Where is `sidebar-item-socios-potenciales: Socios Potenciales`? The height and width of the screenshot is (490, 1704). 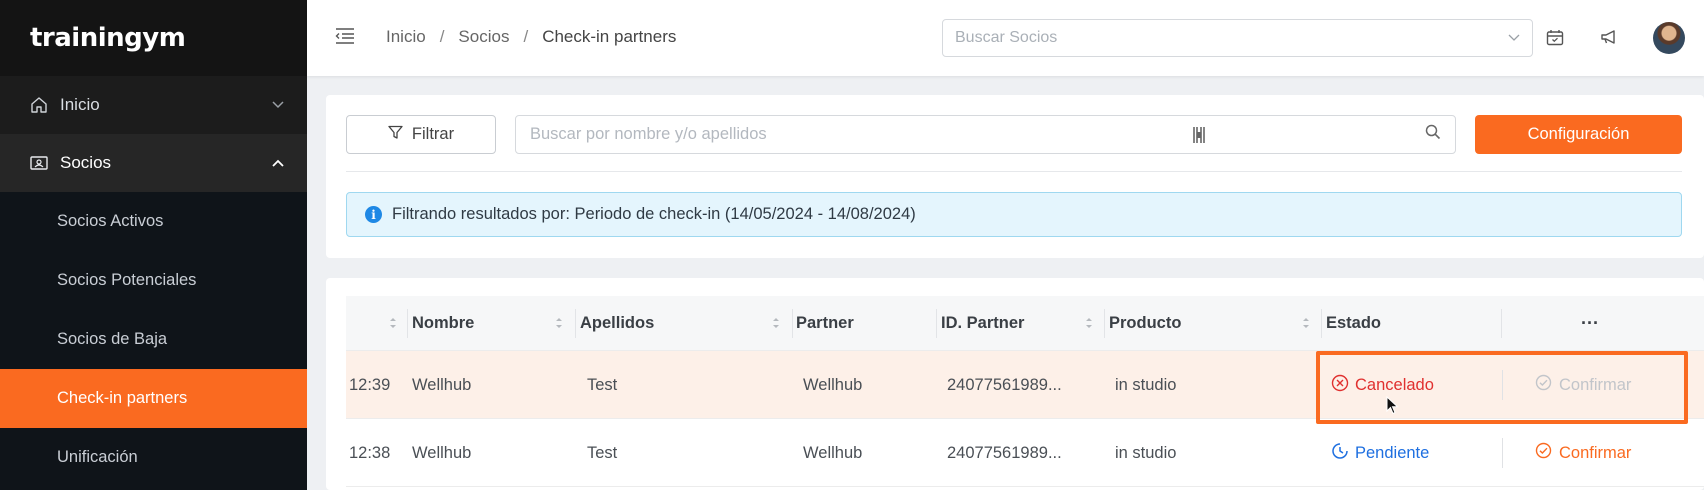 sidebar-item-socios-potenciales: Socios Potenciales is located at coordinates (153, 280).